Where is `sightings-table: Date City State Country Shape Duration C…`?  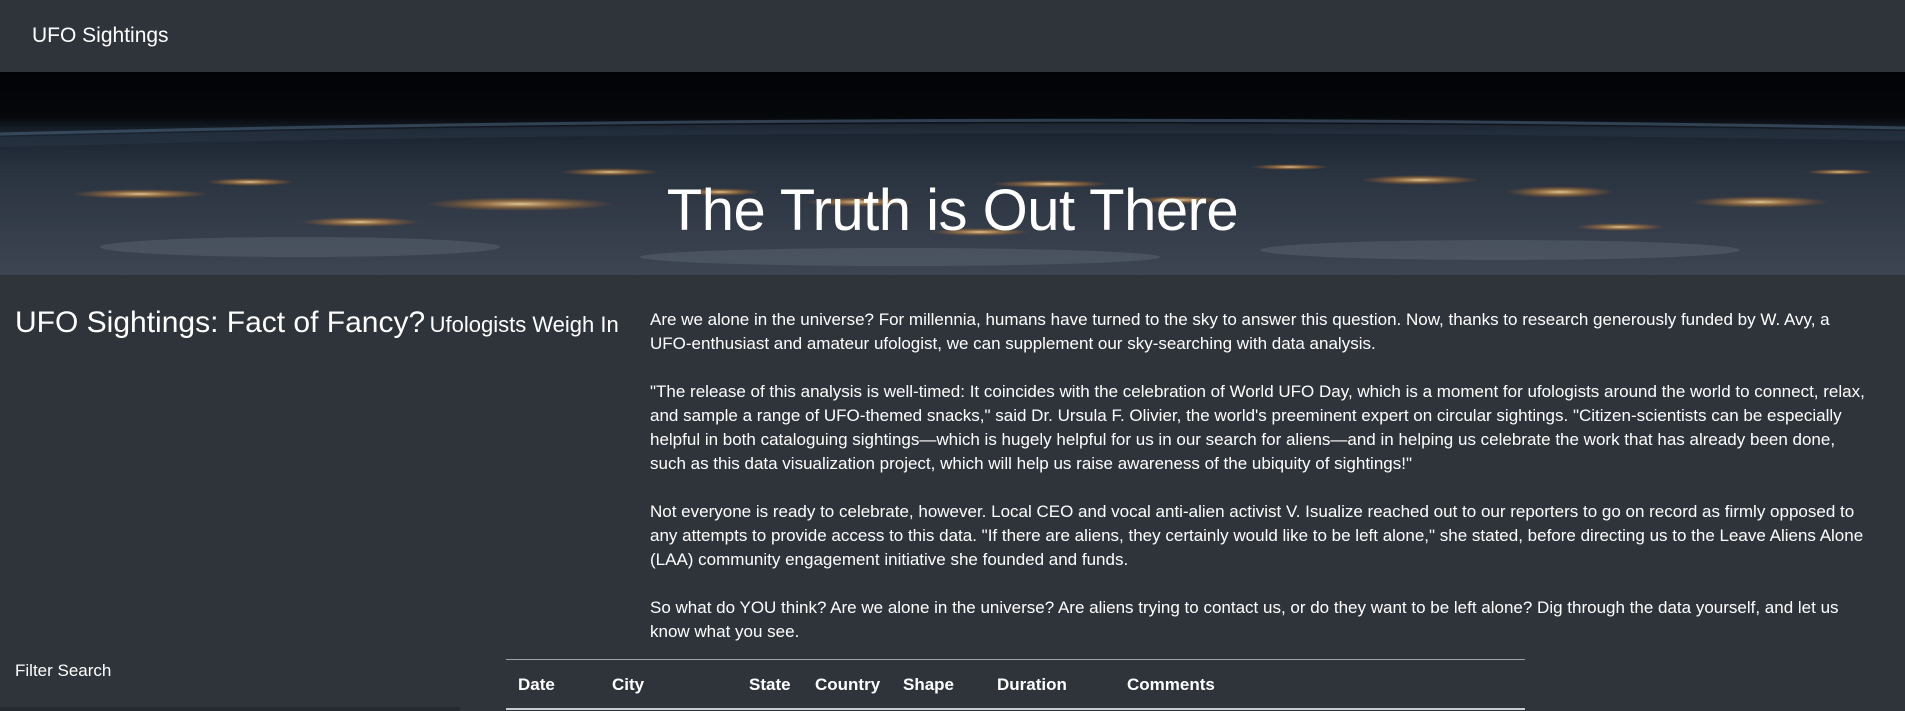
sightings-table: Date City State Country Shape Duration C… is located at coordinates (1015, 683).